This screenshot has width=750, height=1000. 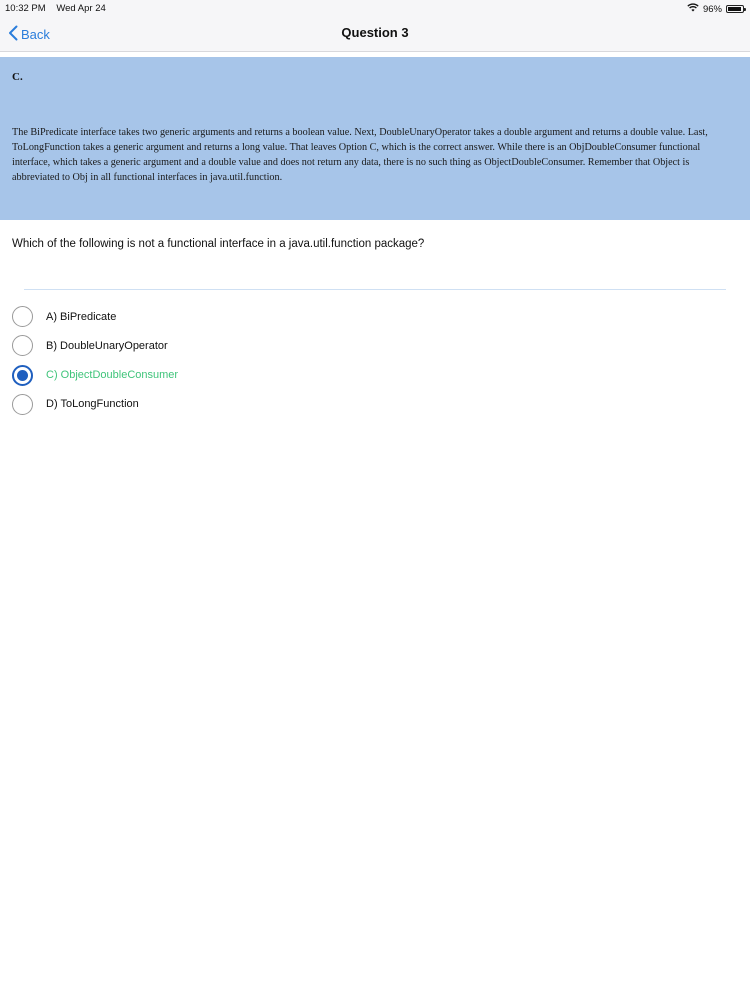 I want to click on option-b: B) DoubleUnaryOperator, so click(x=95, y=346).